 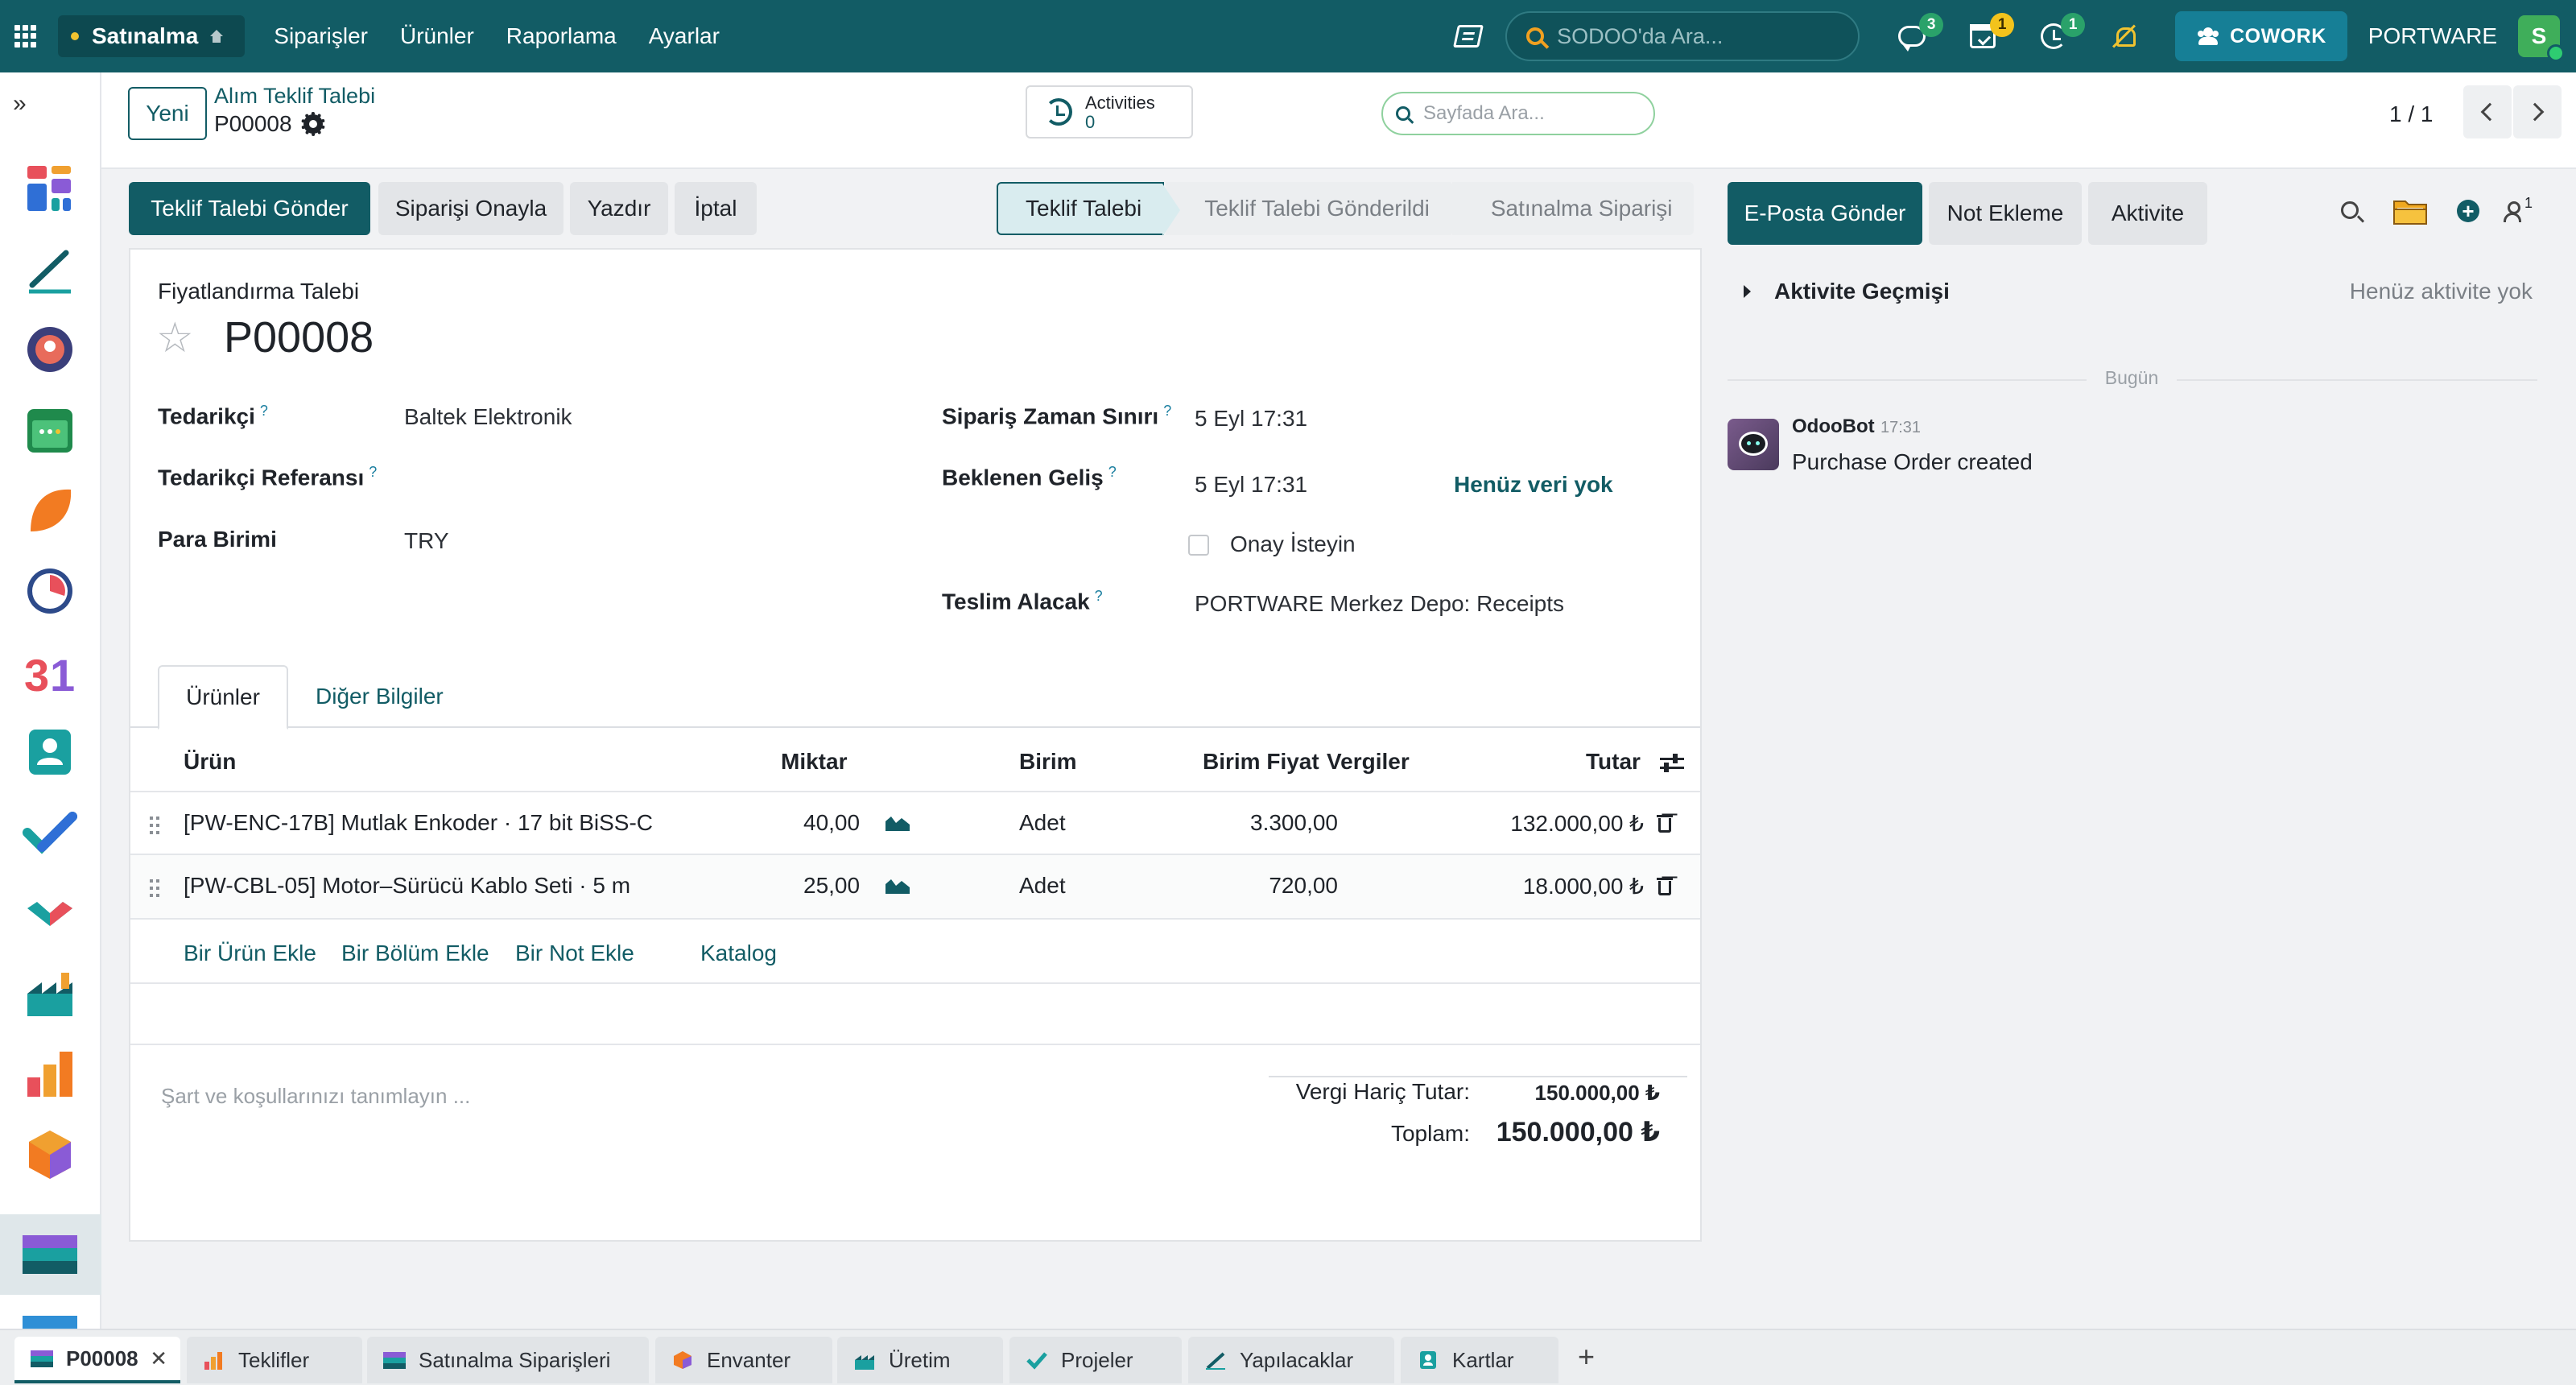 What do you see at coordinates (50, 271) in the screenshot?
I see `pen-icon` at bounding box center [50, 271].